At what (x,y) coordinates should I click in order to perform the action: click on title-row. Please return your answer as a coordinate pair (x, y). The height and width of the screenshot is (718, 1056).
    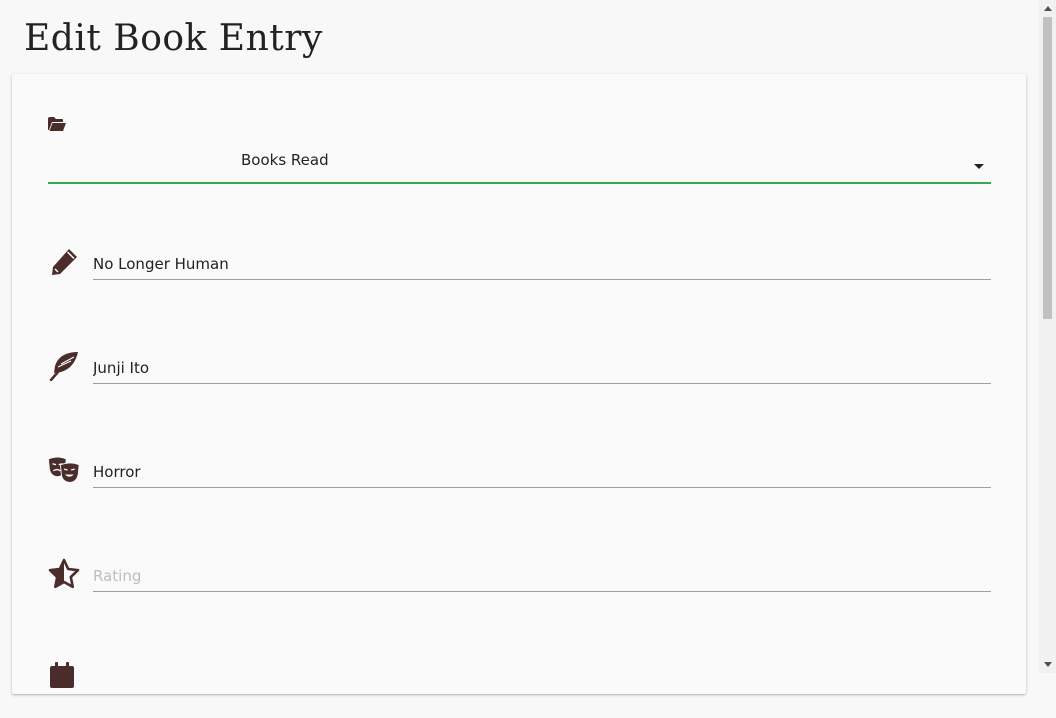
    Looking at the image, I should click on (519, 274).